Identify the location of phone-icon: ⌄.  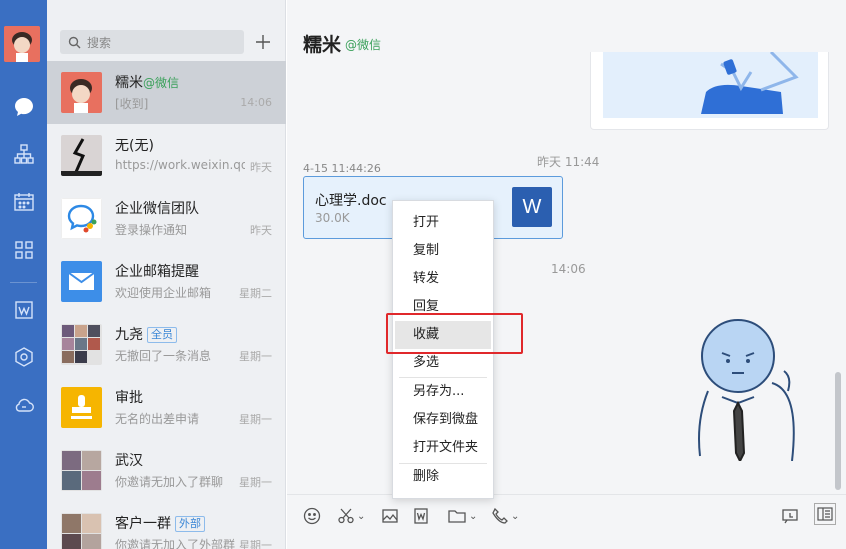
(505, 516).